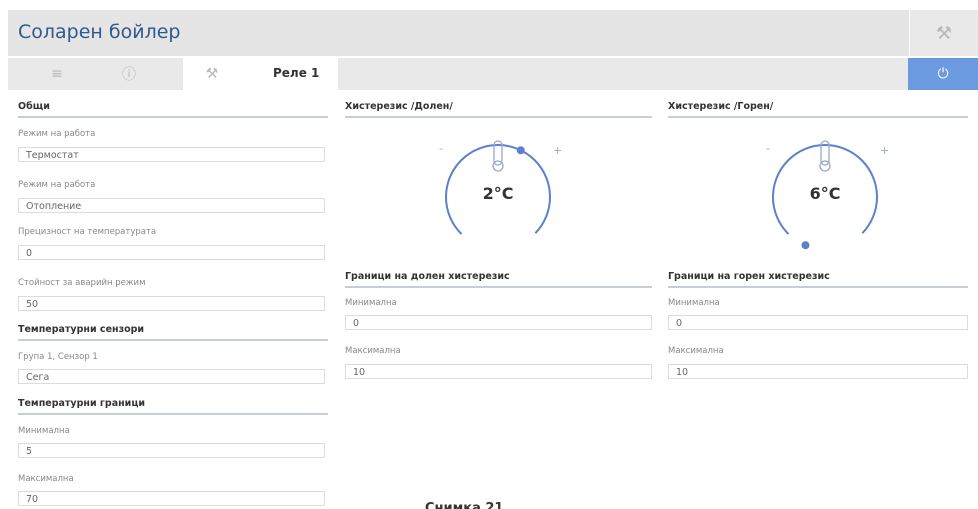 This screenshot has height=509, width=978. I want to click on hyst-high-dial: - + 6°C, so click(825, 197).